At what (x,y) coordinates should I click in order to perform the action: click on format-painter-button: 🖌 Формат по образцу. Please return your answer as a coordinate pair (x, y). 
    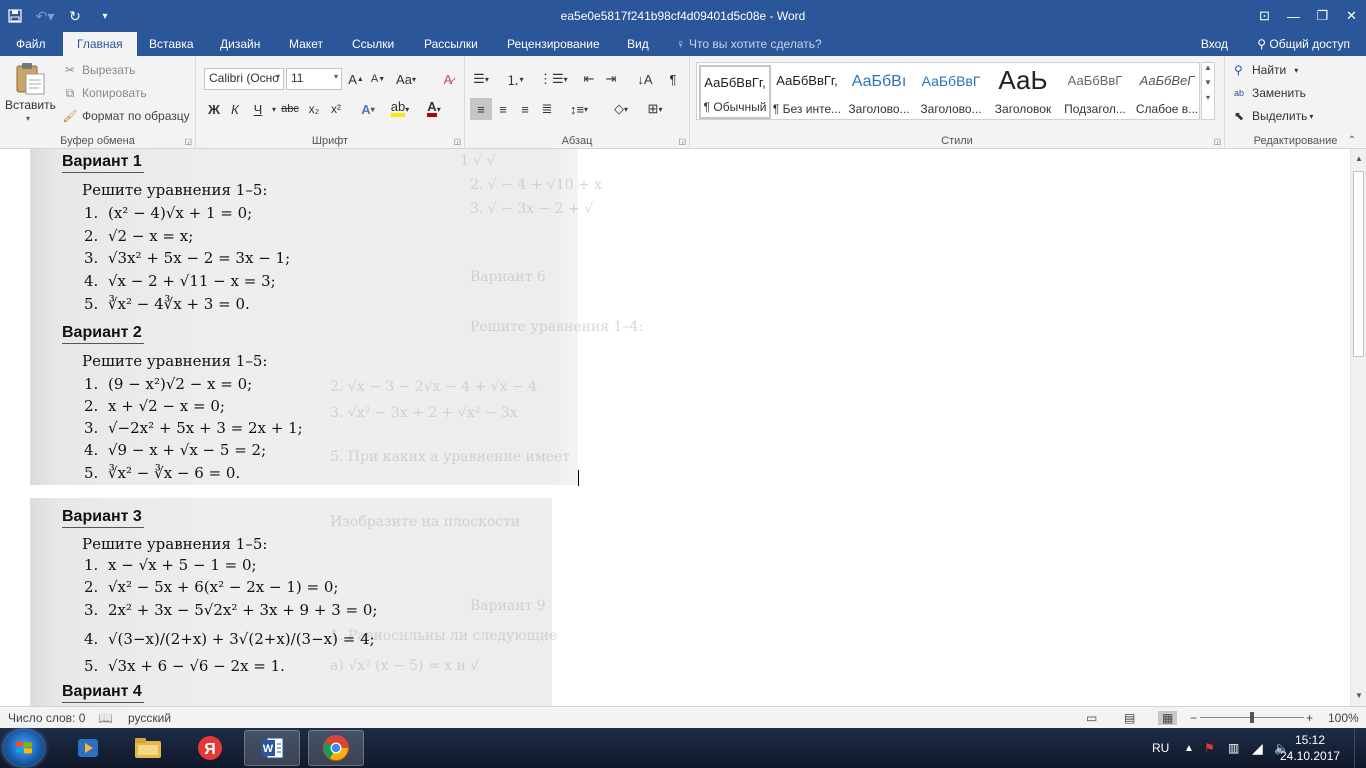
    Looking at the image, I should click on (125, 116).